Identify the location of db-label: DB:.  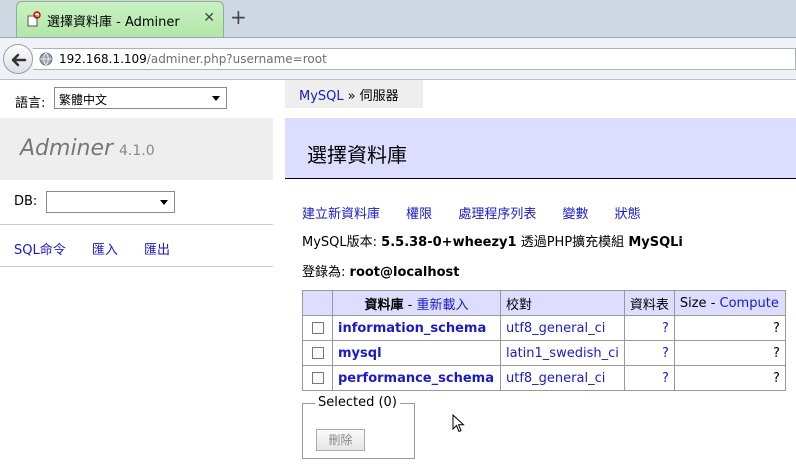
(26, 201).